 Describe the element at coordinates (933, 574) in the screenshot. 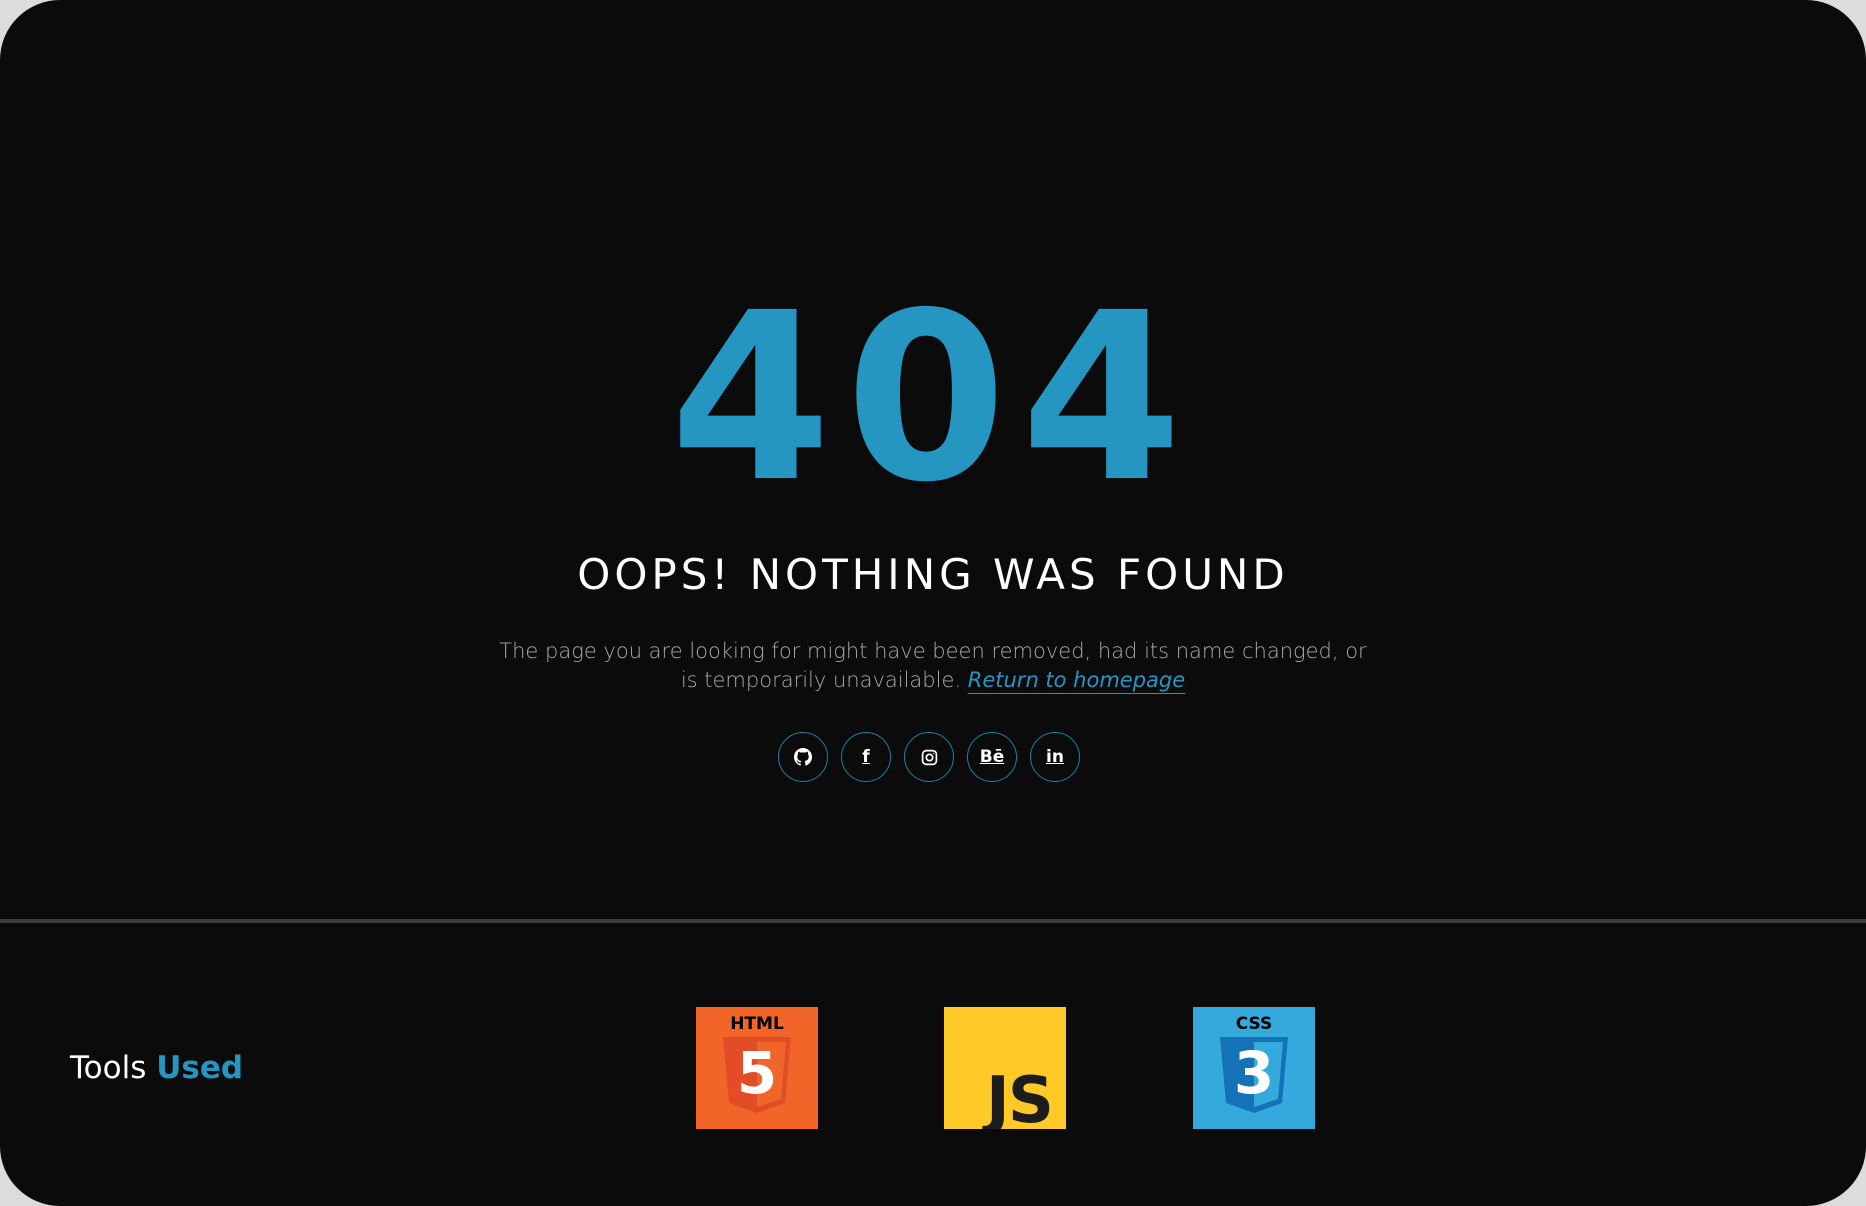

I see `page-headline: OOPS! NOTHING WAS FOUND` at that location.